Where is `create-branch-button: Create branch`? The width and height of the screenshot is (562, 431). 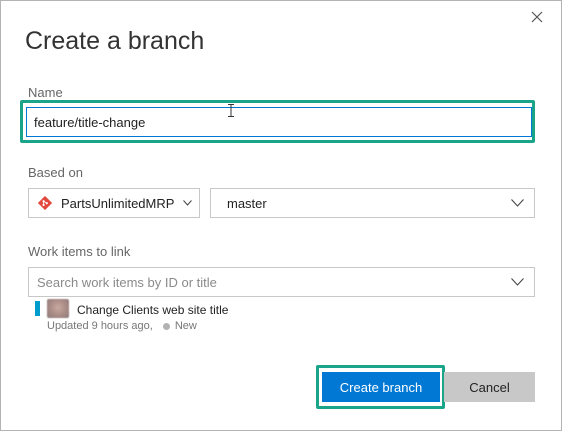 create-branch-button: Create branch is located at coordinates (381, 387).